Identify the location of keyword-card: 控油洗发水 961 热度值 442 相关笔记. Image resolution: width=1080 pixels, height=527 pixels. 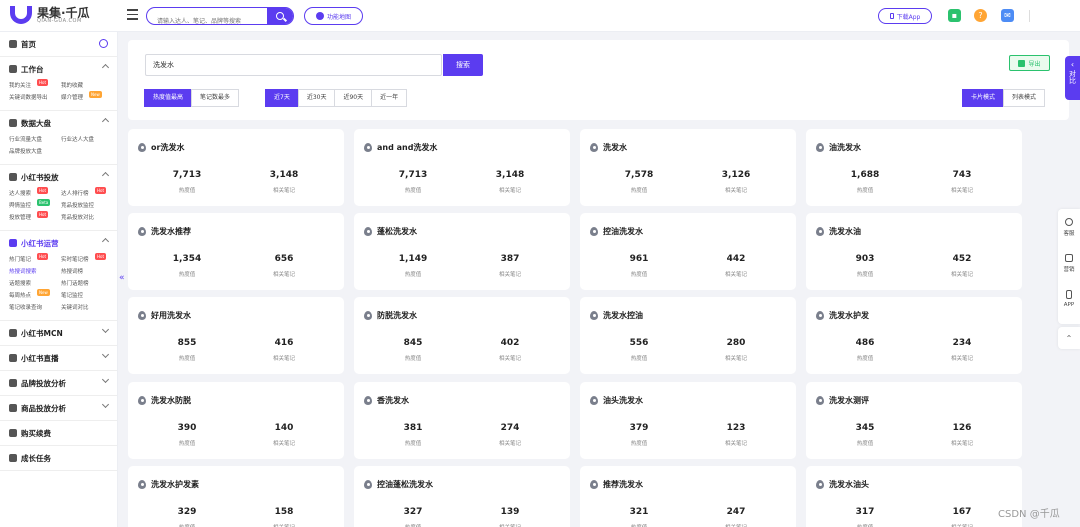
(688, 251).